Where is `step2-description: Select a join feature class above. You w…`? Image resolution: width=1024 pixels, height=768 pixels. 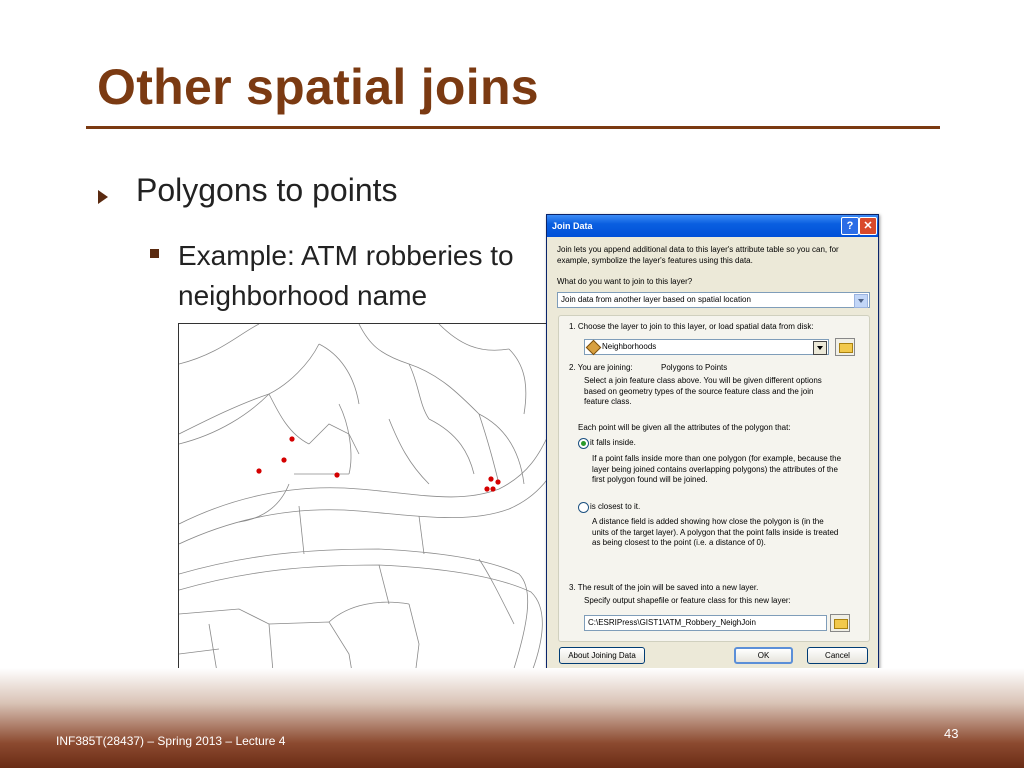 step2-description: Select a join feature class above. You w… is located at coordinates (703, 391).